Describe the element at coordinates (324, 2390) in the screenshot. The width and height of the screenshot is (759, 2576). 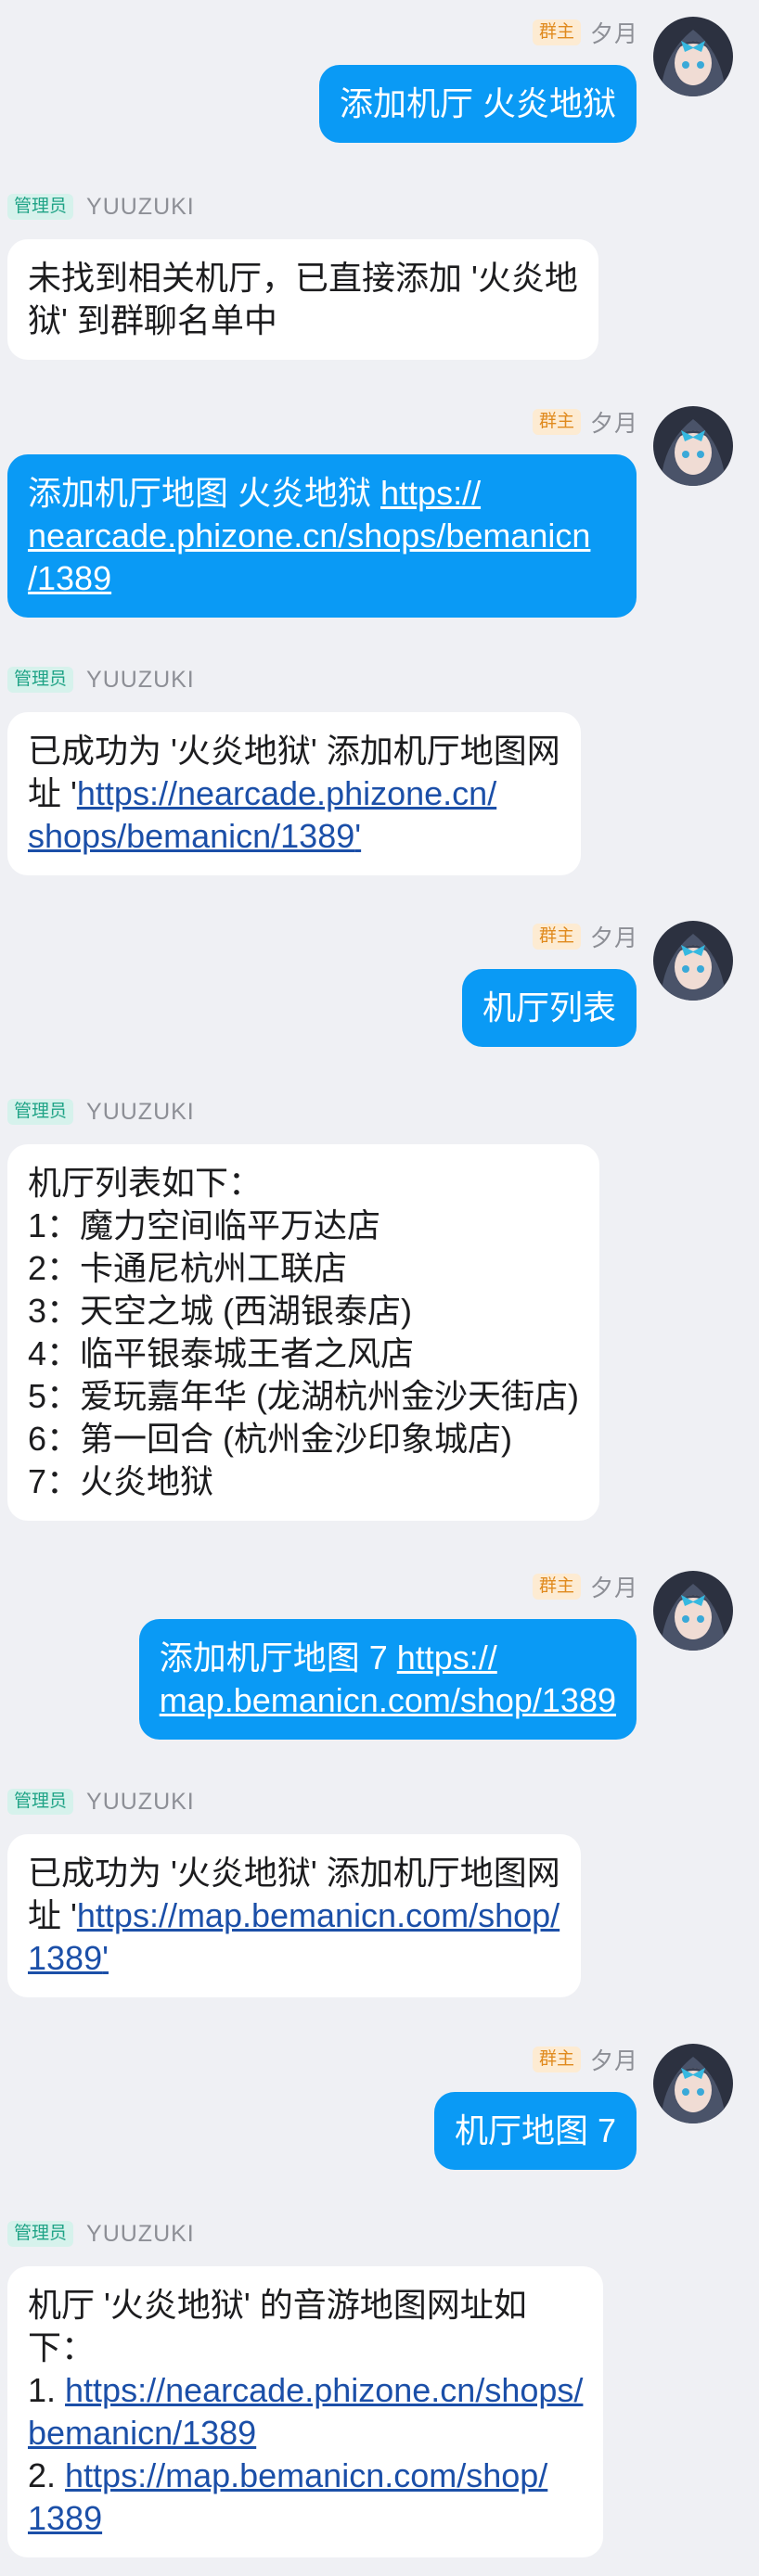
I see `message-link: https://nearcade.phizone.cn/shops/` at that location.